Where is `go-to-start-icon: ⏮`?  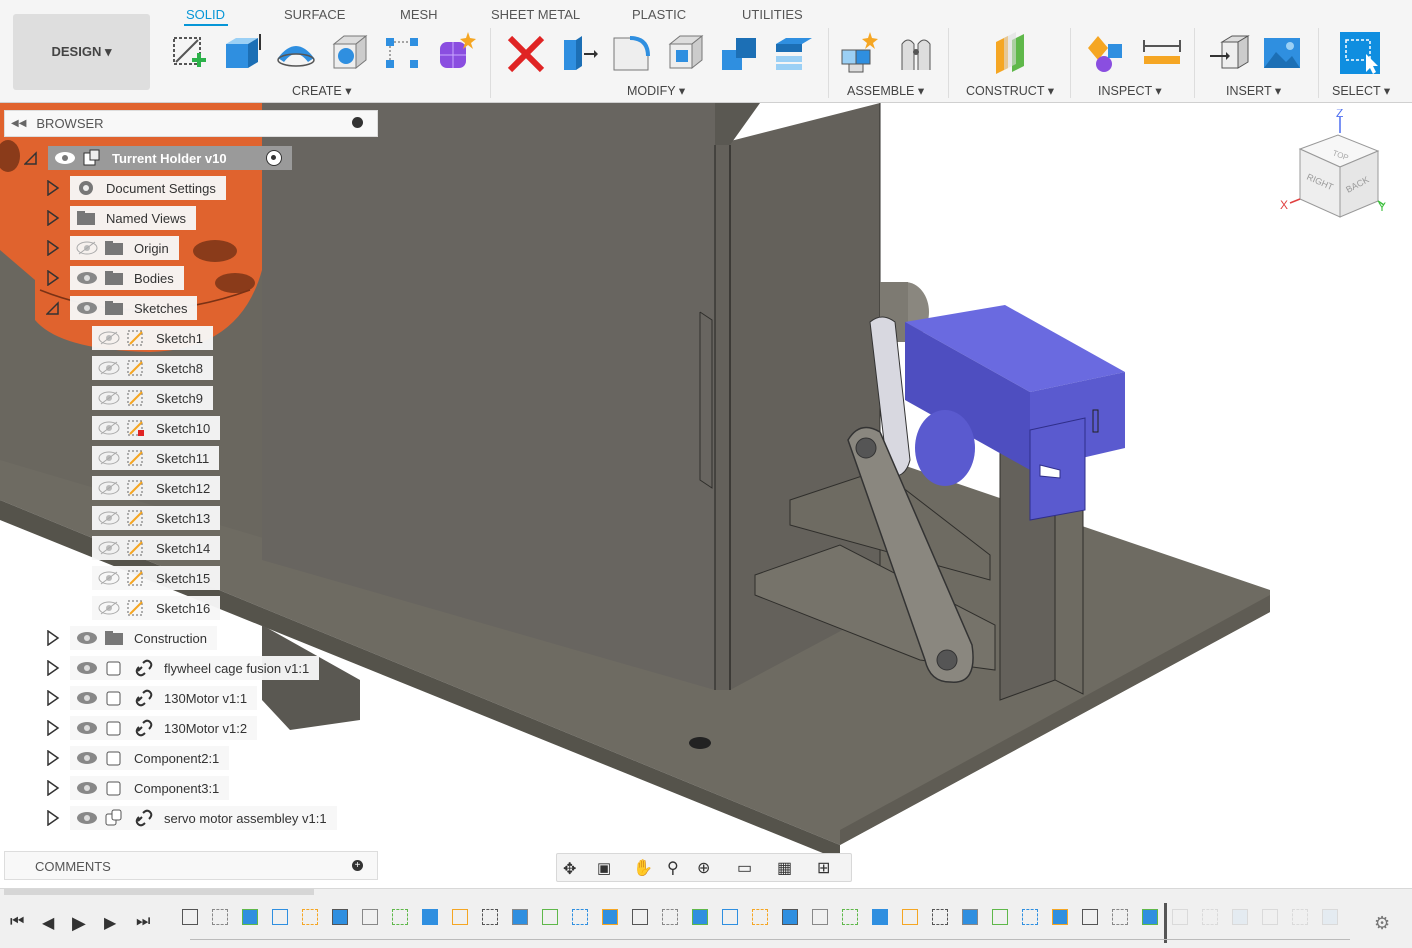 go-to-start-icon: ⏮ is located at coordinates (17, 922).